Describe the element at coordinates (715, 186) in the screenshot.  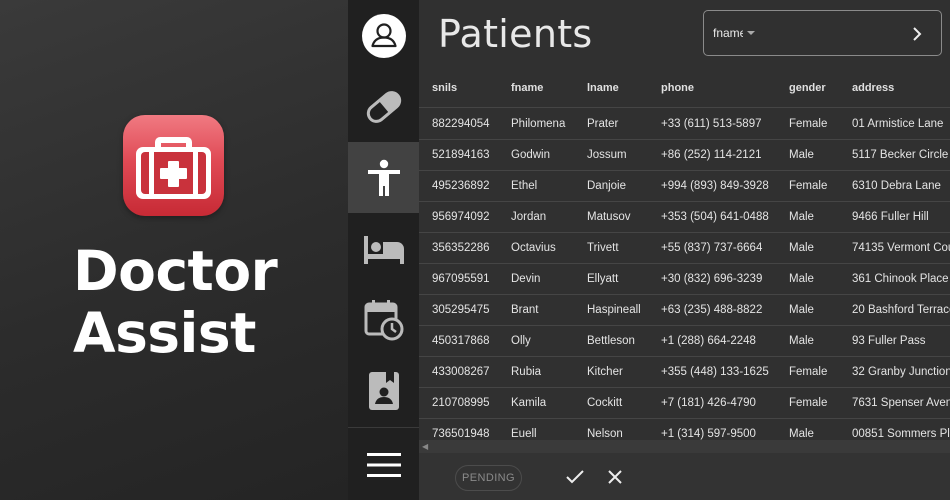
I see `cell-phone: +994 (893) 849-3928` at that location.